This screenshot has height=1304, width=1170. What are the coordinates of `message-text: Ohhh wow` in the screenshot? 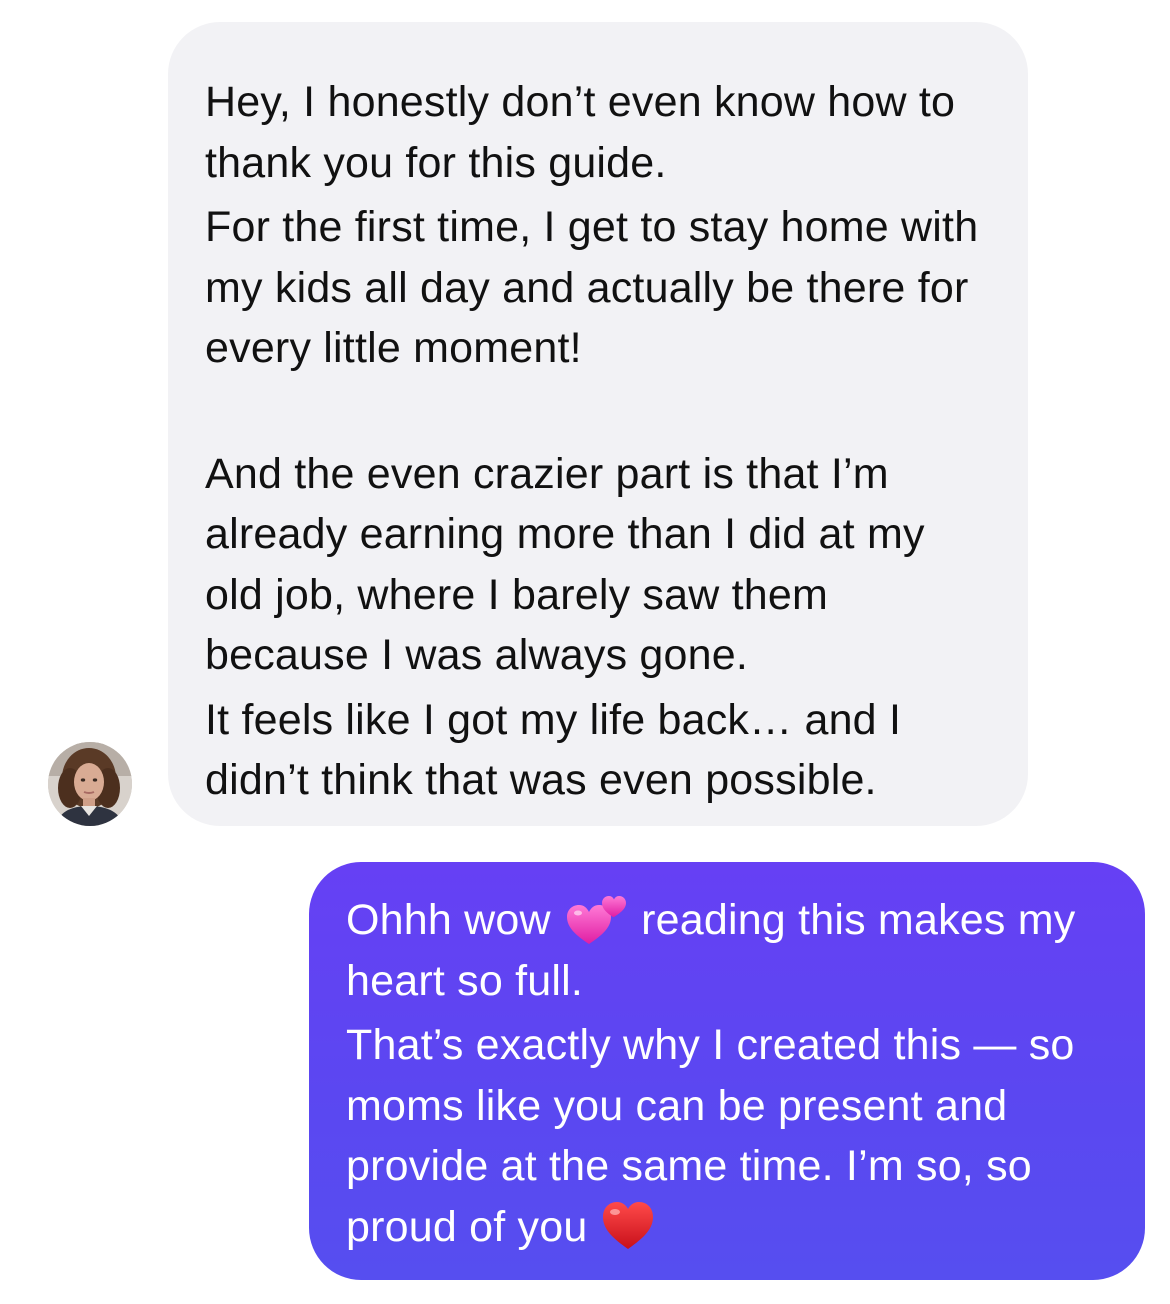 It's located at (448, 920).